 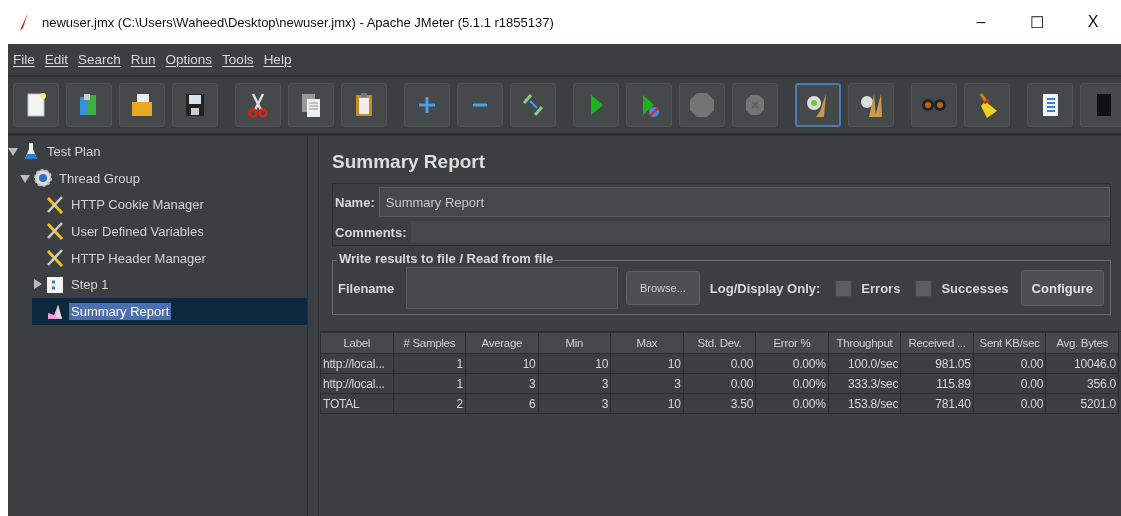 What do you see at coordinates (1037, 22) in the screenshot?
I see `maximize-button: ☐` at bounding box center [1037, 22].